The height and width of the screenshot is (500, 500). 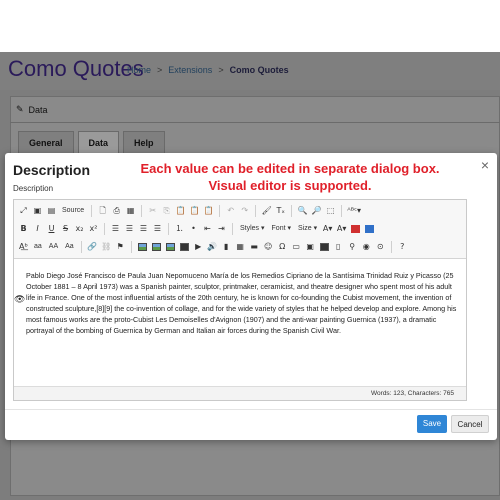 I want to click on strikethrough-button: S, so click(x=65, y=229).